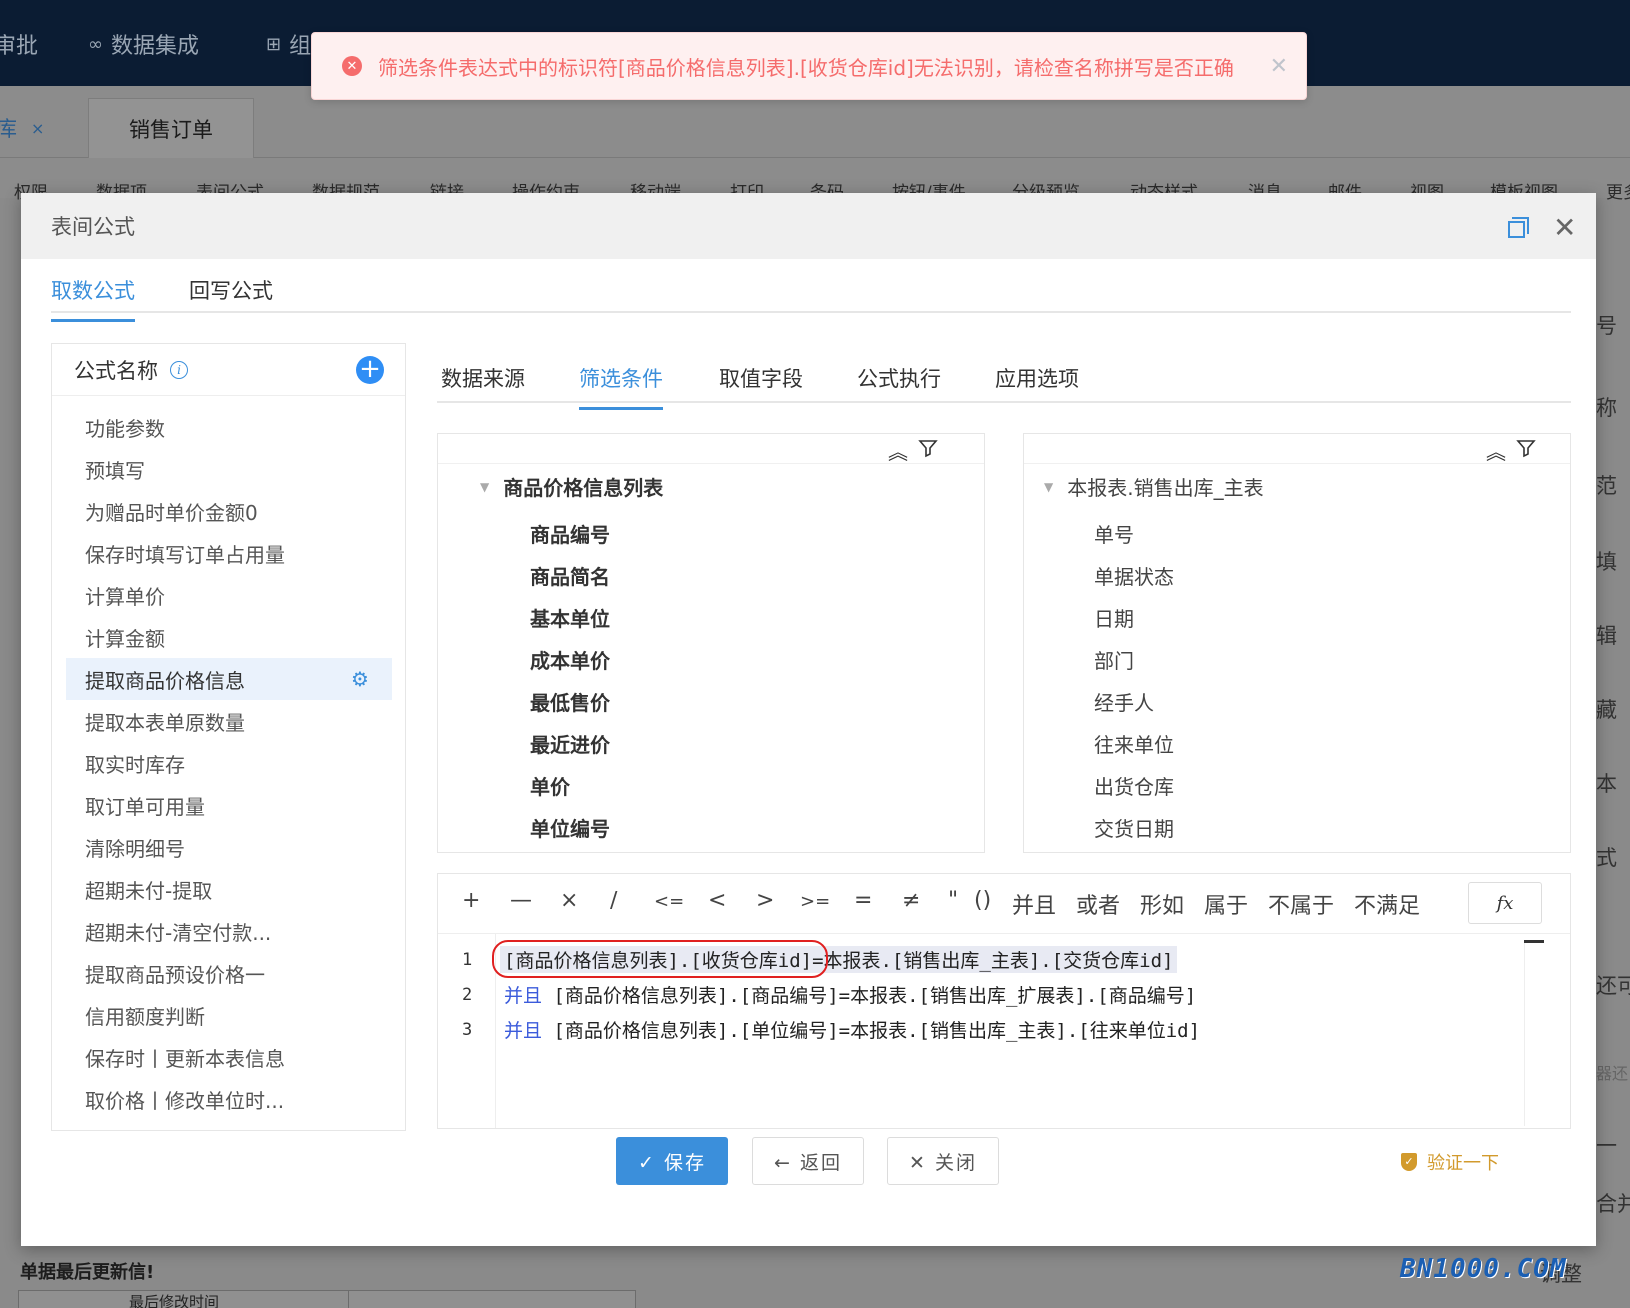 The height and width of the screenshot is (1308, 1630). What do you see at coordinates (471, 900) in the screenshot?
I see `operator-plus-button: +` at bounding box center [471, 900].